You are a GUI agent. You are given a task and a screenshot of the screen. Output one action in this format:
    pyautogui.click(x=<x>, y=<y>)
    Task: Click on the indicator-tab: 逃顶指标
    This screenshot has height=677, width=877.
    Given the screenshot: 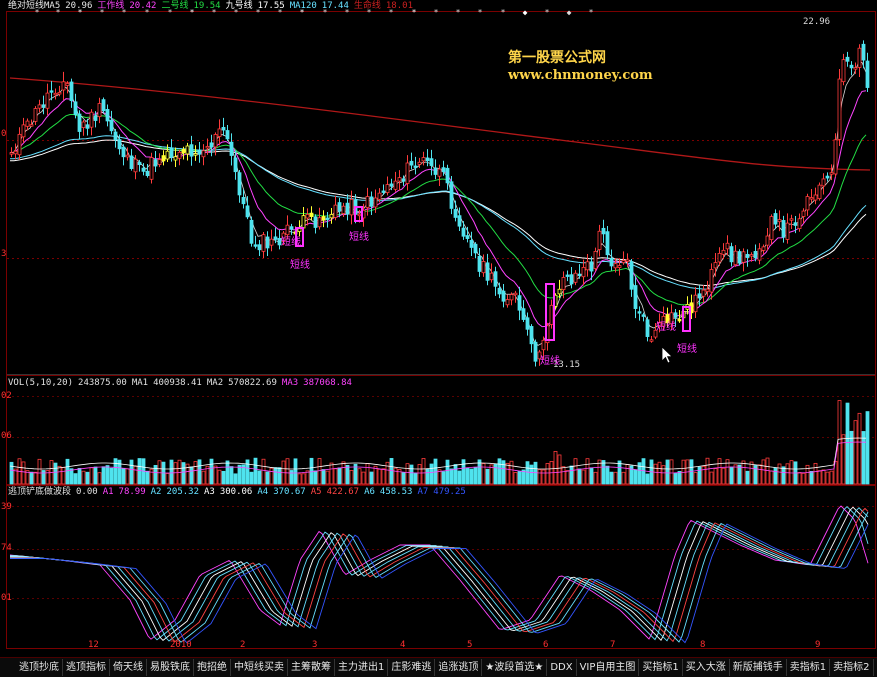 What is the action you would take?
    pyautogui.click(x=86, y=667)
    